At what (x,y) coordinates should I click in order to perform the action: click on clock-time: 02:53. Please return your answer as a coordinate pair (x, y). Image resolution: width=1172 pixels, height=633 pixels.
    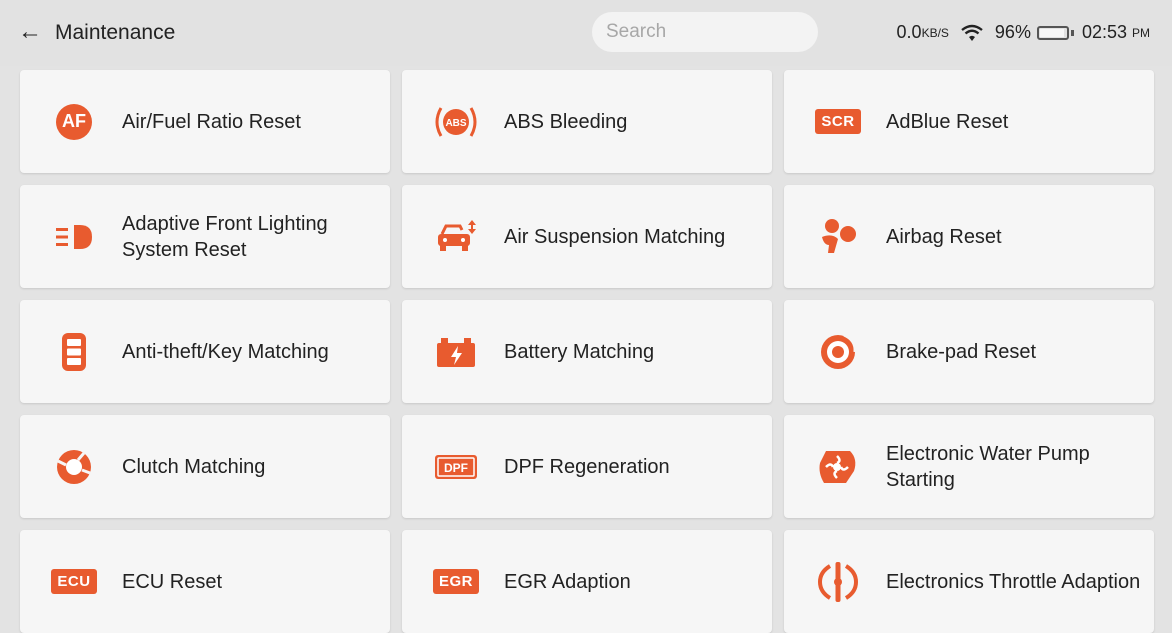
    Looking at the image, I should click on (1104, 32).